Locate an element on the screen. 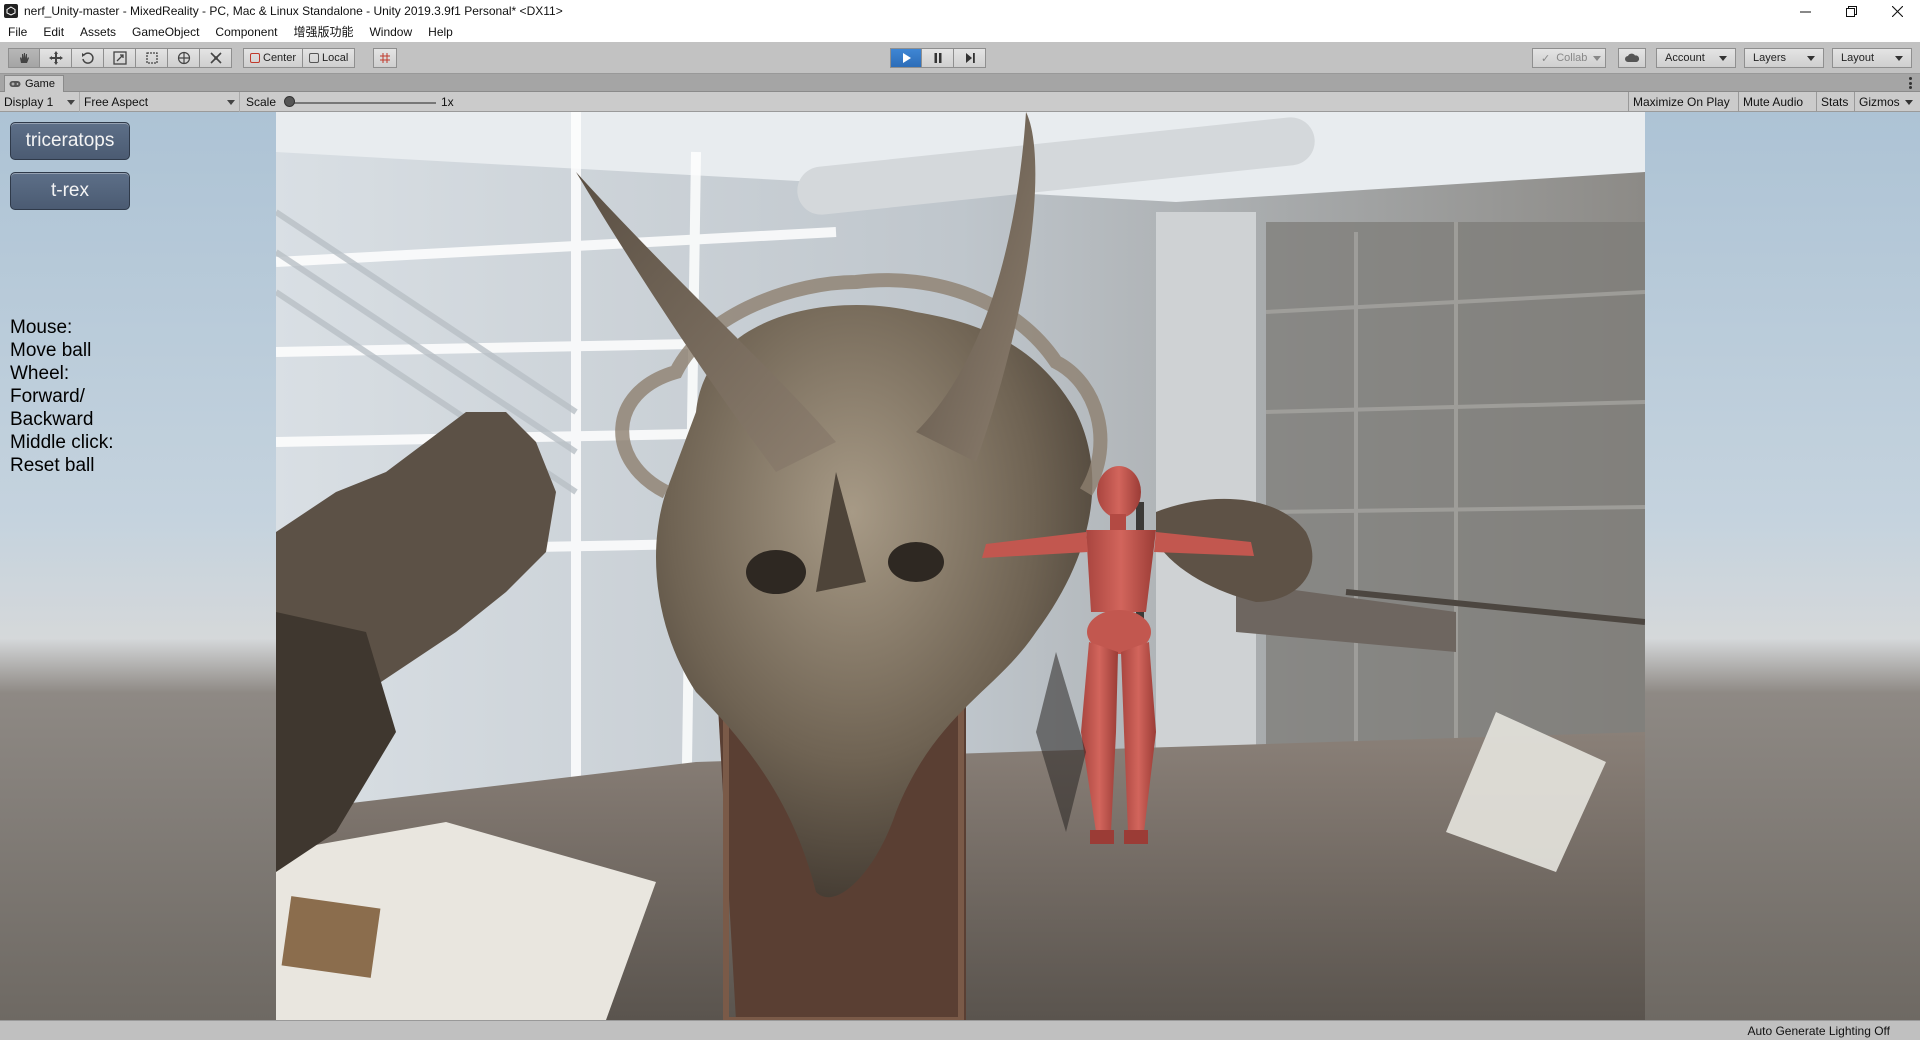  play-icon is located at coordinates (907, 58).